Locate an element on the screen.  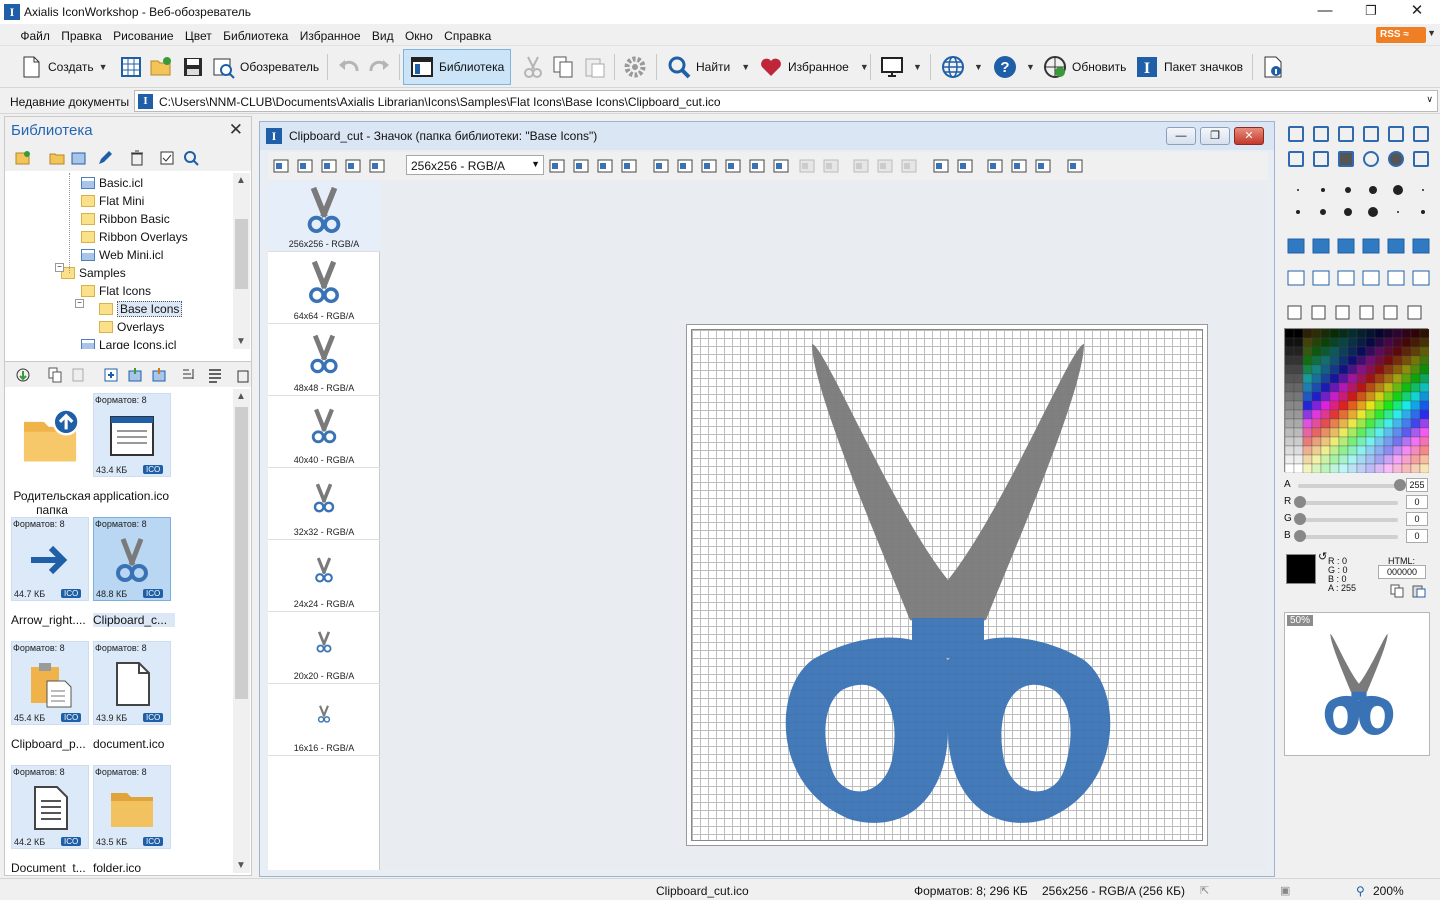
menu-draw: Рисование is located at coordinates (143, 33).